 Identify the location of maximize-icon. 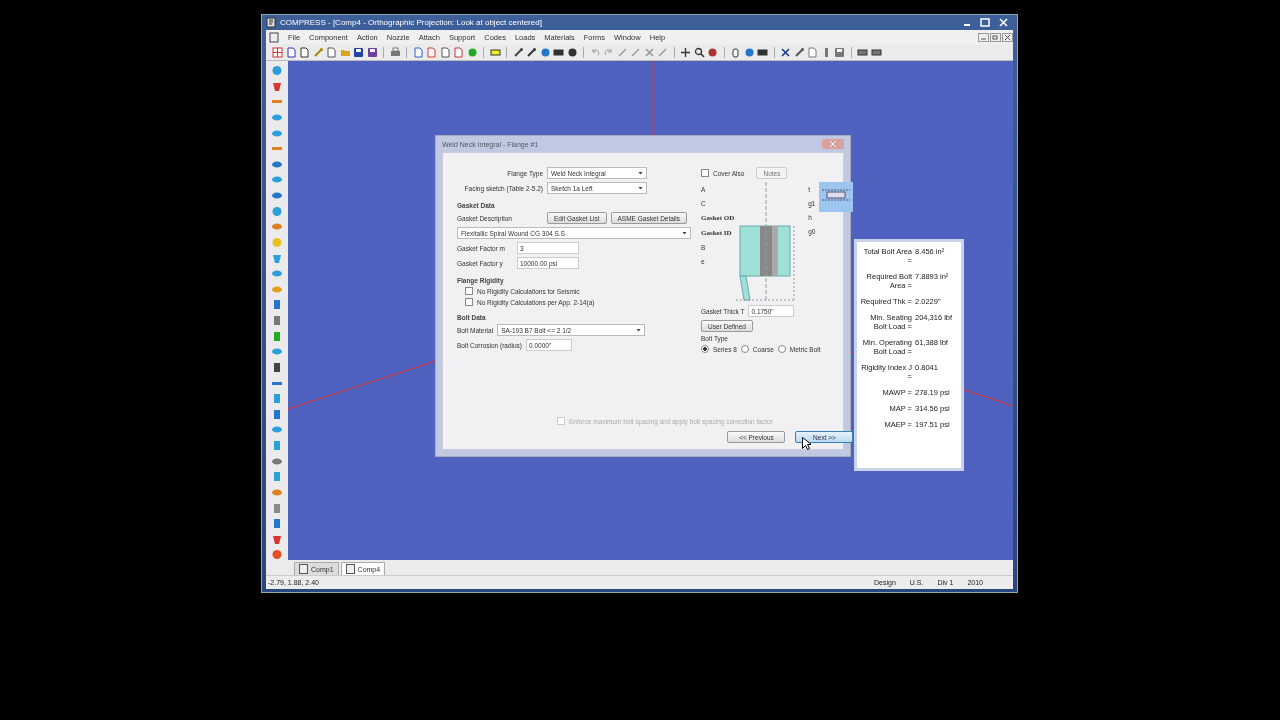
(985, 22).